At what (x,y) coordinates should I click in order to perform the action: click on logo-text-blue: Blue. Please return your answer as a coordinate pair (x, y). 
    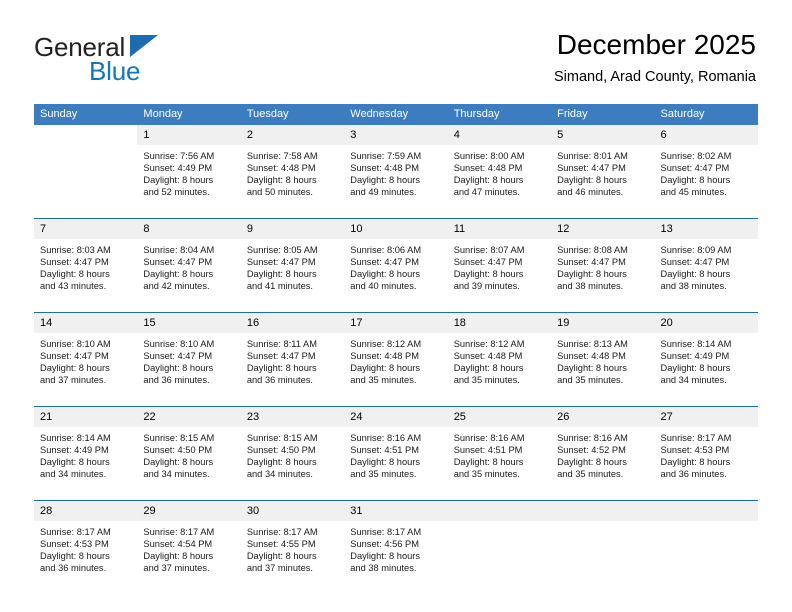
    Looking at the image, I should click on (115, 71).